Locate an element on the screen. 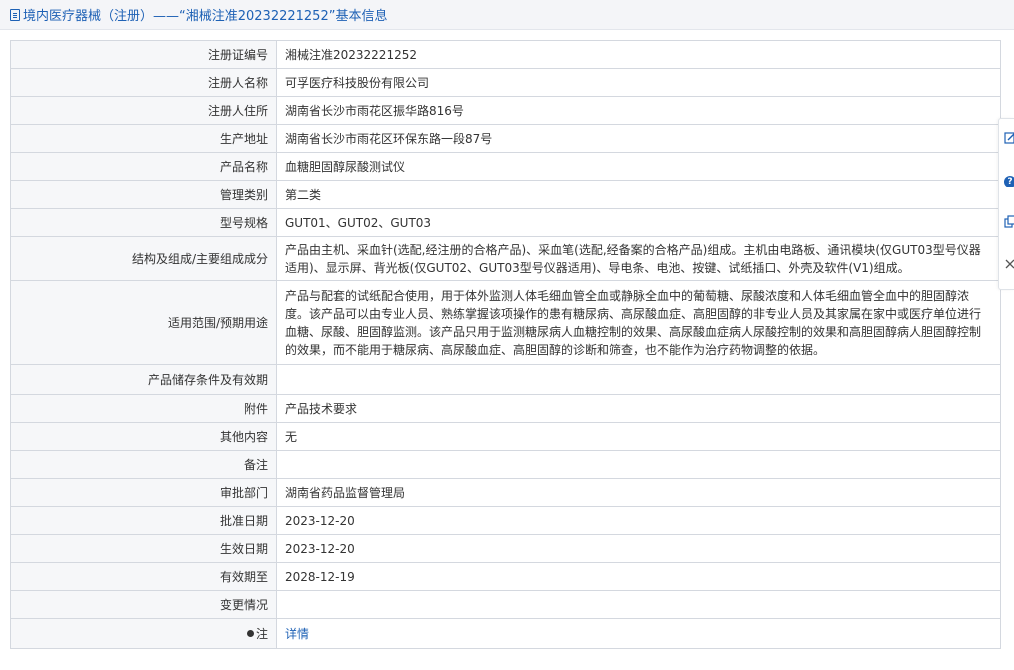 The width and height of the screenshot is (1014, 670). edit-icon is located at coordinates (1009, 138).